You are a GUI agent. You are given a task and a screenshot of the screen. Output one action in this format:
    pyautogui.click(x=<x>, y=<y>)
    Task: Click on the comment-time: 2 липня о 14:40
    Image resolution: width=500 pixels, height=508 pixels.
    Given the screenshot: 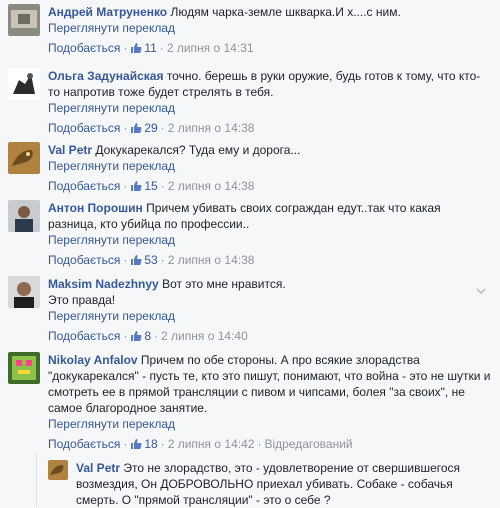 What is the action you would take?
    pyautogui.click(x=204, y=336)
    